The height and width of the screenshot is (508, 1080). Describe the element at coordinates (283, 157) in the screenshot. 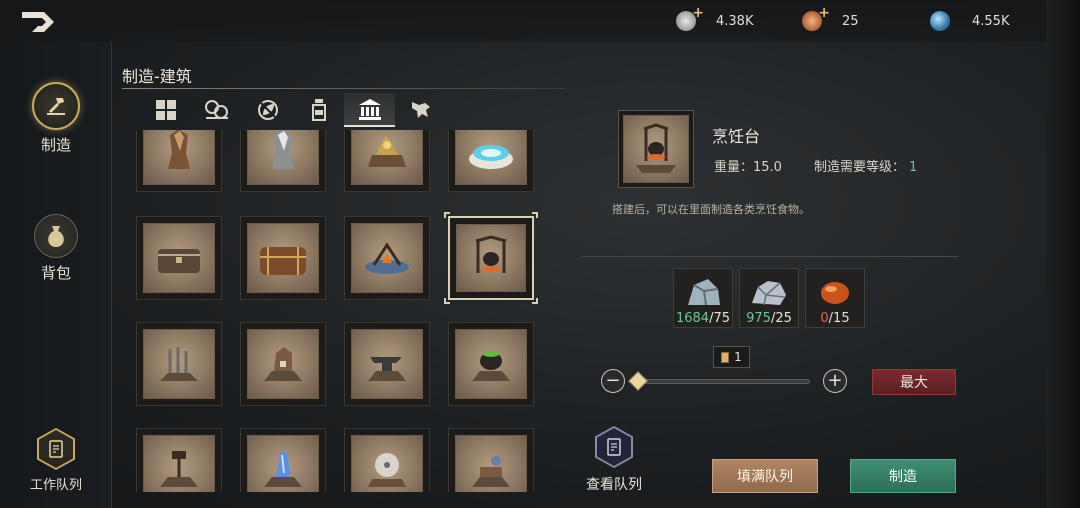

I see `statue-silver-icon` at that location.